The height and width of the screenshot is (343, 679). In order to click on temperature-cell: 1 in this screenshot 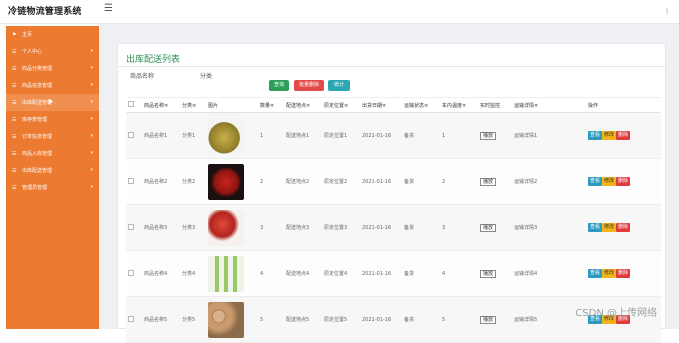, I will do `click(459, 136)`.